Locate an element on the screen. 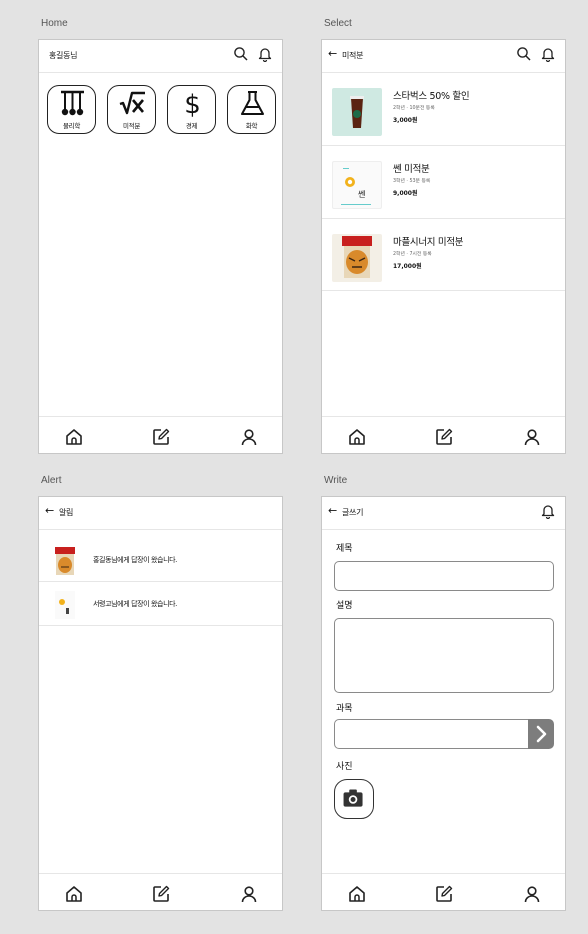  item-price: 3,000원 is located at coordinates (405, 120).